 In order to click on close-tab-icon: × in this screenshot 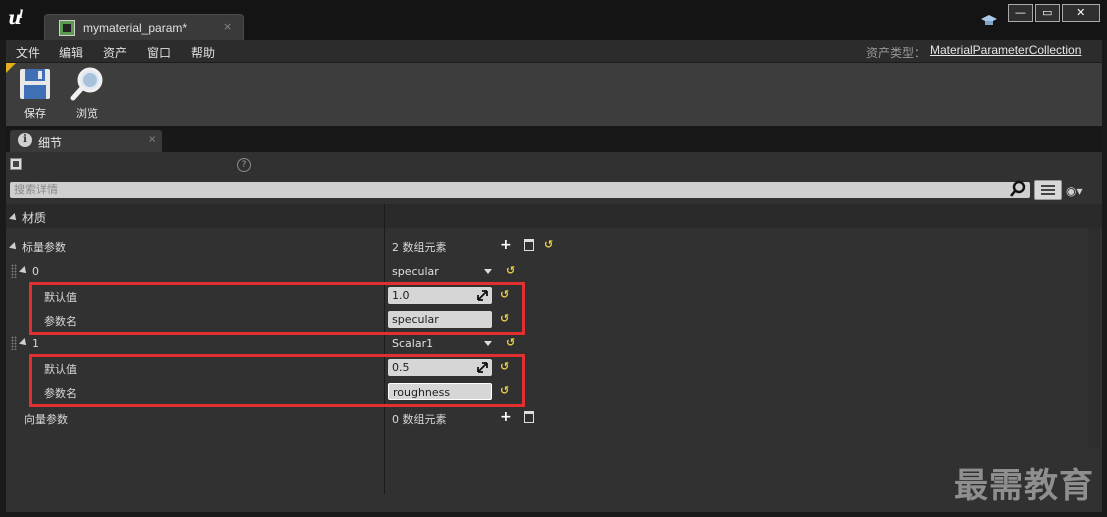, I will do `click(227, 26)`.